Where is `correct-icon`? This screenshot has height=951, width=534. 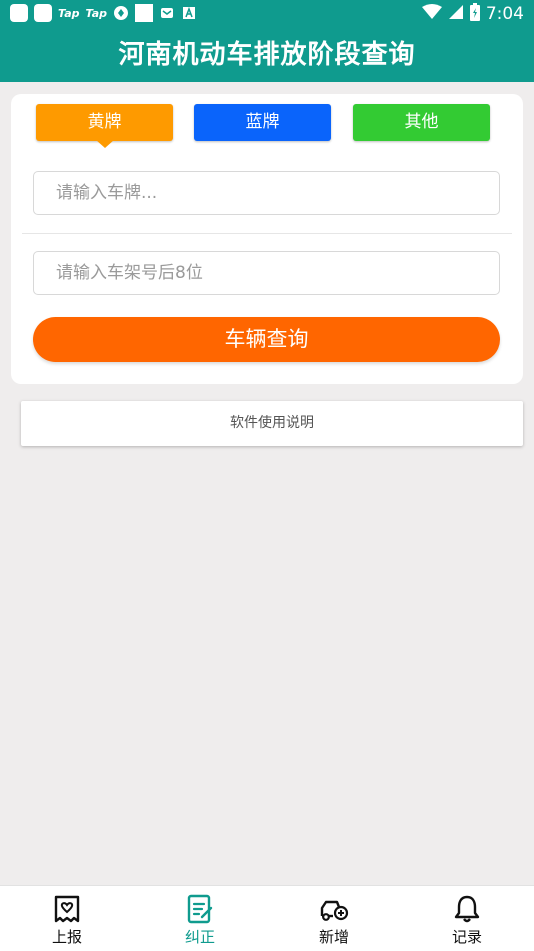
correct-icon is located at coordinates (200, 909).